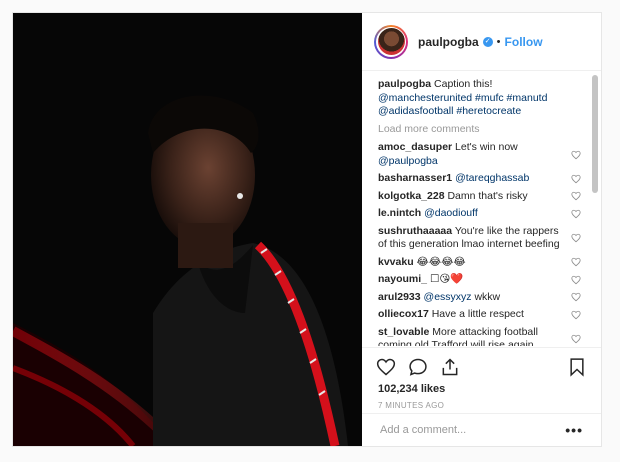 The image size is (620, 462). I want to click on bookmark-icon, so click(577, 367).